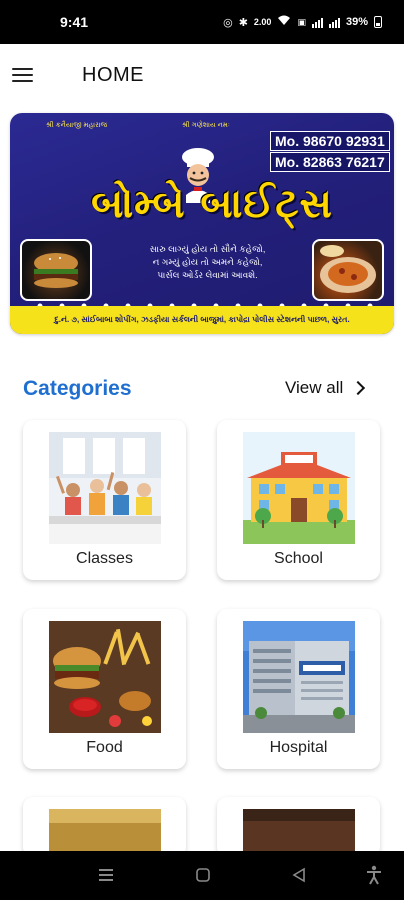 The height and width of the screenshot is (900, 404). What do you see at coordinates (104, 558) in the screenshot?
I see `category-label: Classes` at bounding box center [104, 558].